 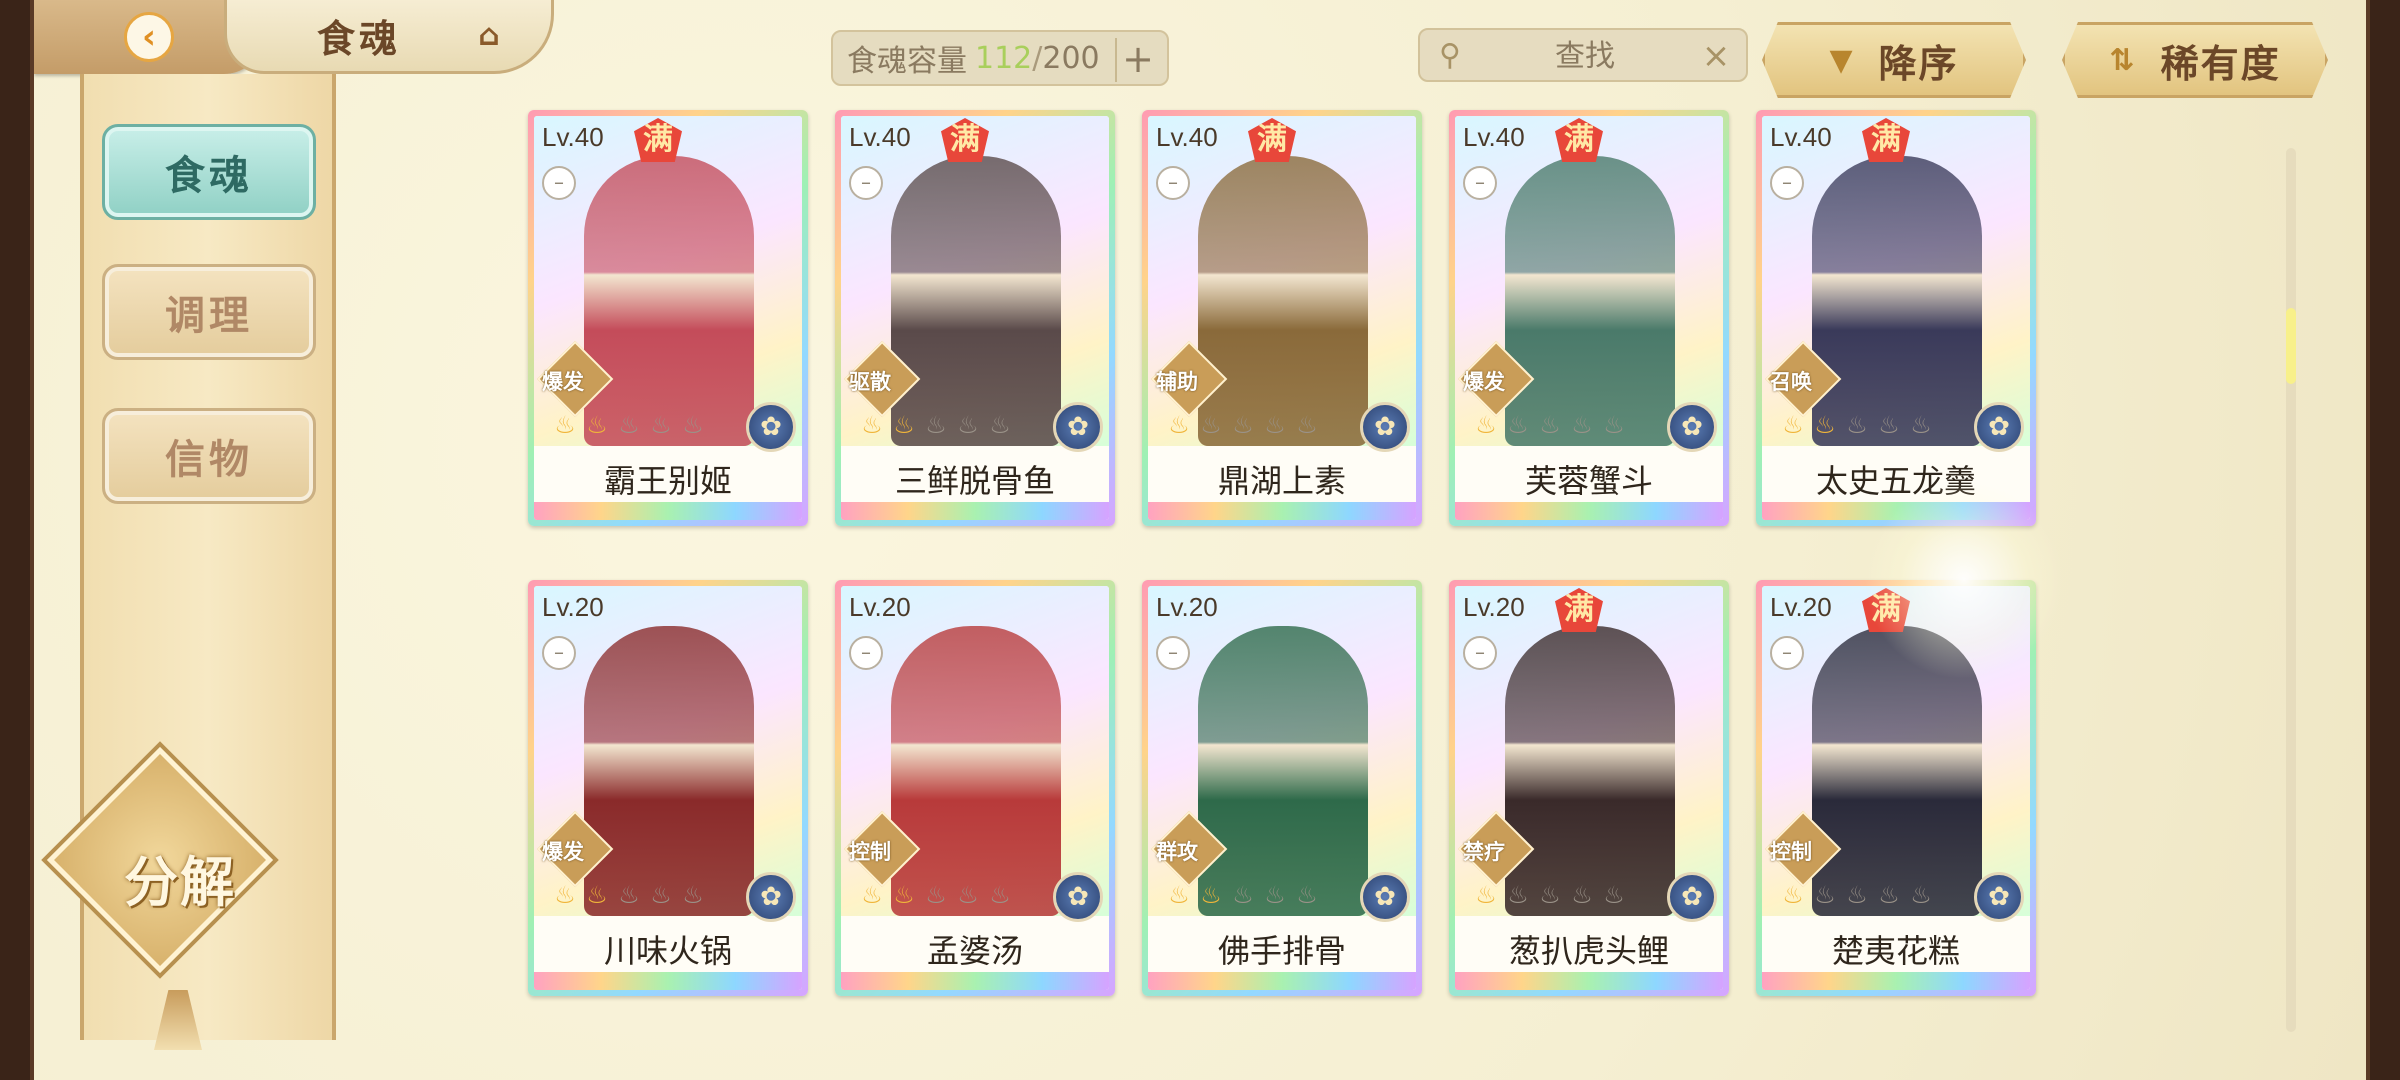 What do you see at coordinates (491, 36) in the screenshot?
I see `pavilion-icon: ⌂` at bounding box center [491, 36].